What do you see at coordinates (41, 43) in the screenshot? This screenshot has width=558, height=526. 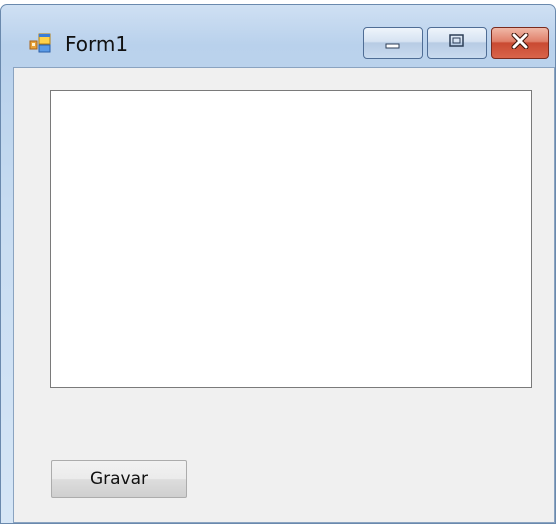 I see `form-app-icon` at bounding box center [41, 43].